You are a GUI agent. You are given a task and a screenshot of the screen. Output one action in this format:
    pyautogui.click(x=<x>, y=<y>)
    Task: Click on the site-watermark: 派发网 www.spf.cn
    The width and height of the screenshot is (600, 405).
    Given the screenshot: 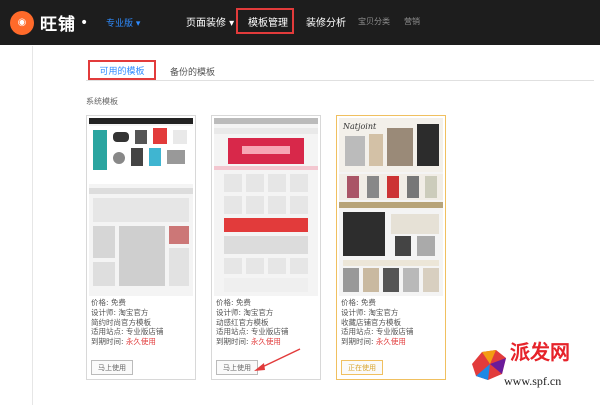 What is the action you would take?
    pyautogui.click(x=534, y=366)
    